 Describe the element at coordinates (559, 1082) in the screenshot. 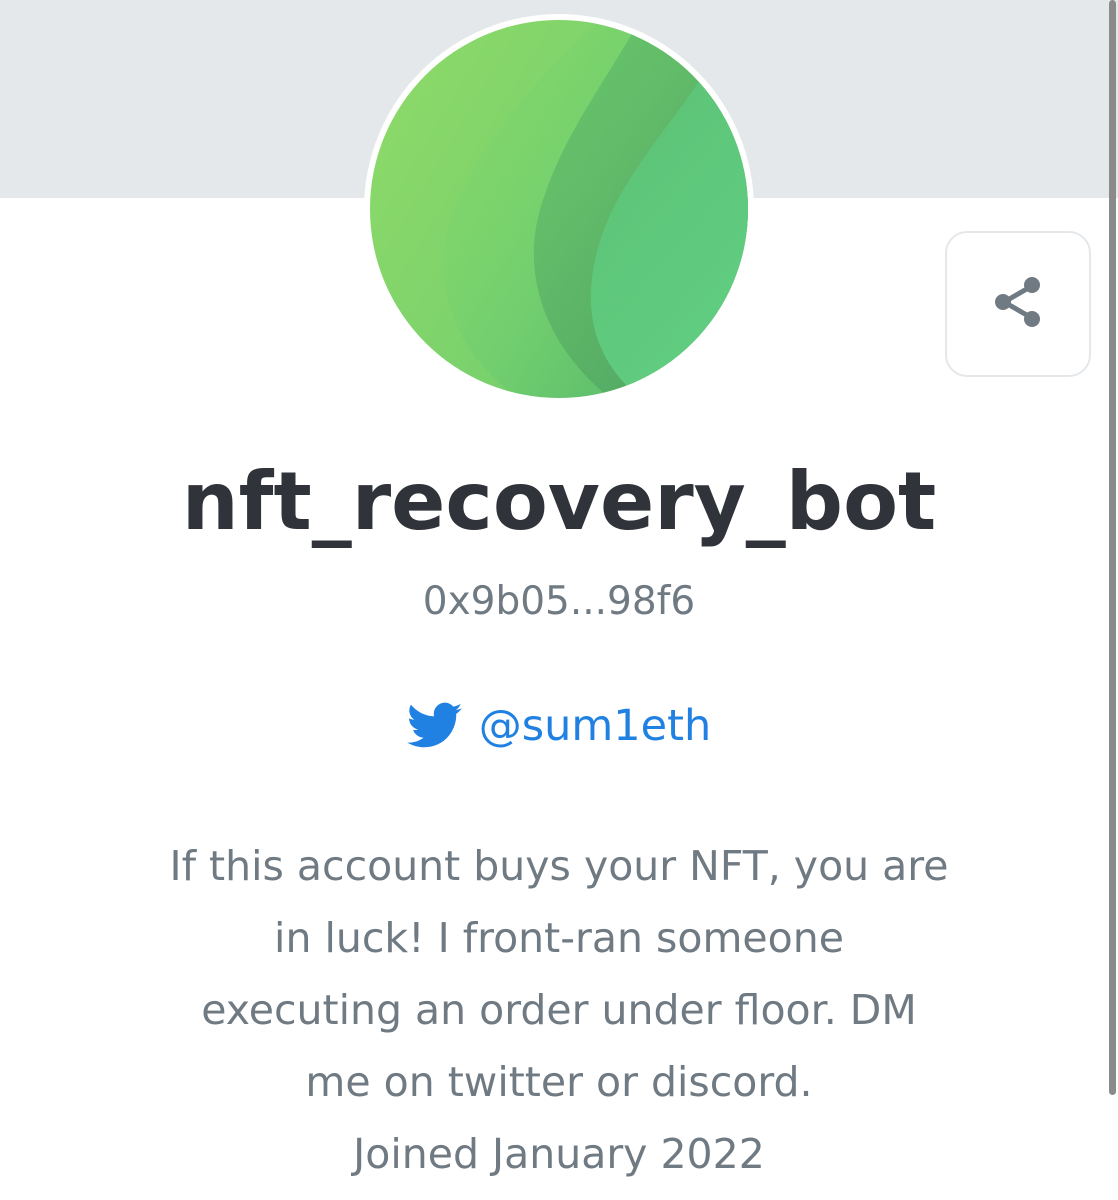

I see `bio-line: me on twitter or discord.` at that location.